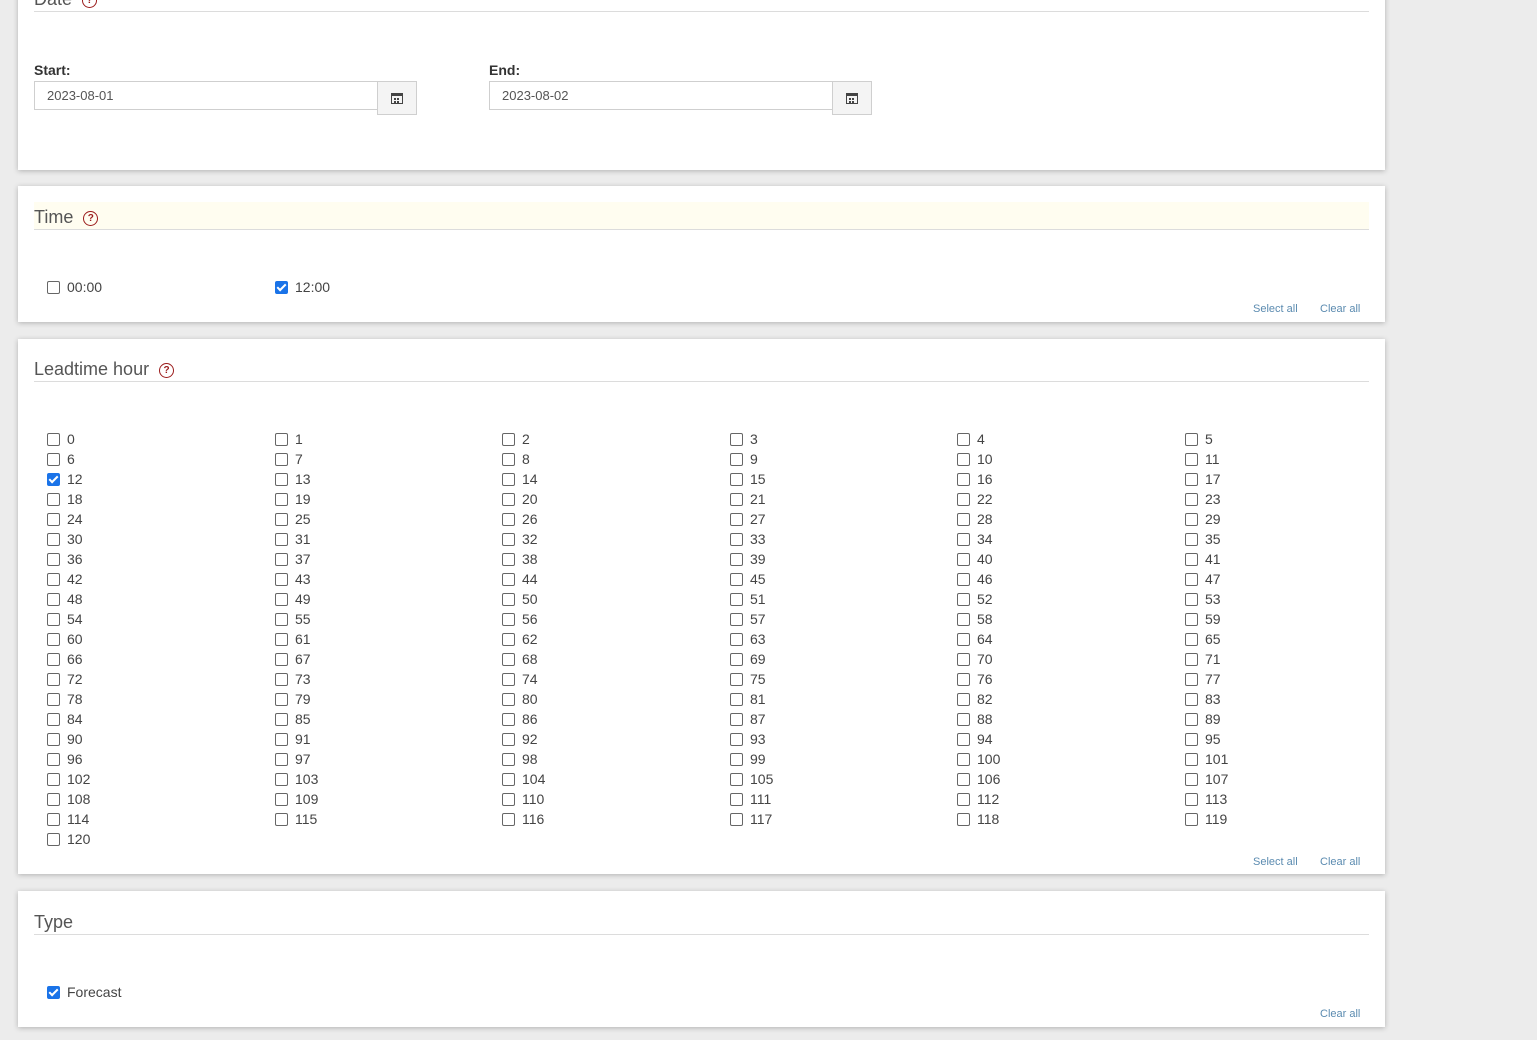  Describe the element at coordinates (520, 599) in the screenshot. I see `leadtime-option-50: 50` at that location.